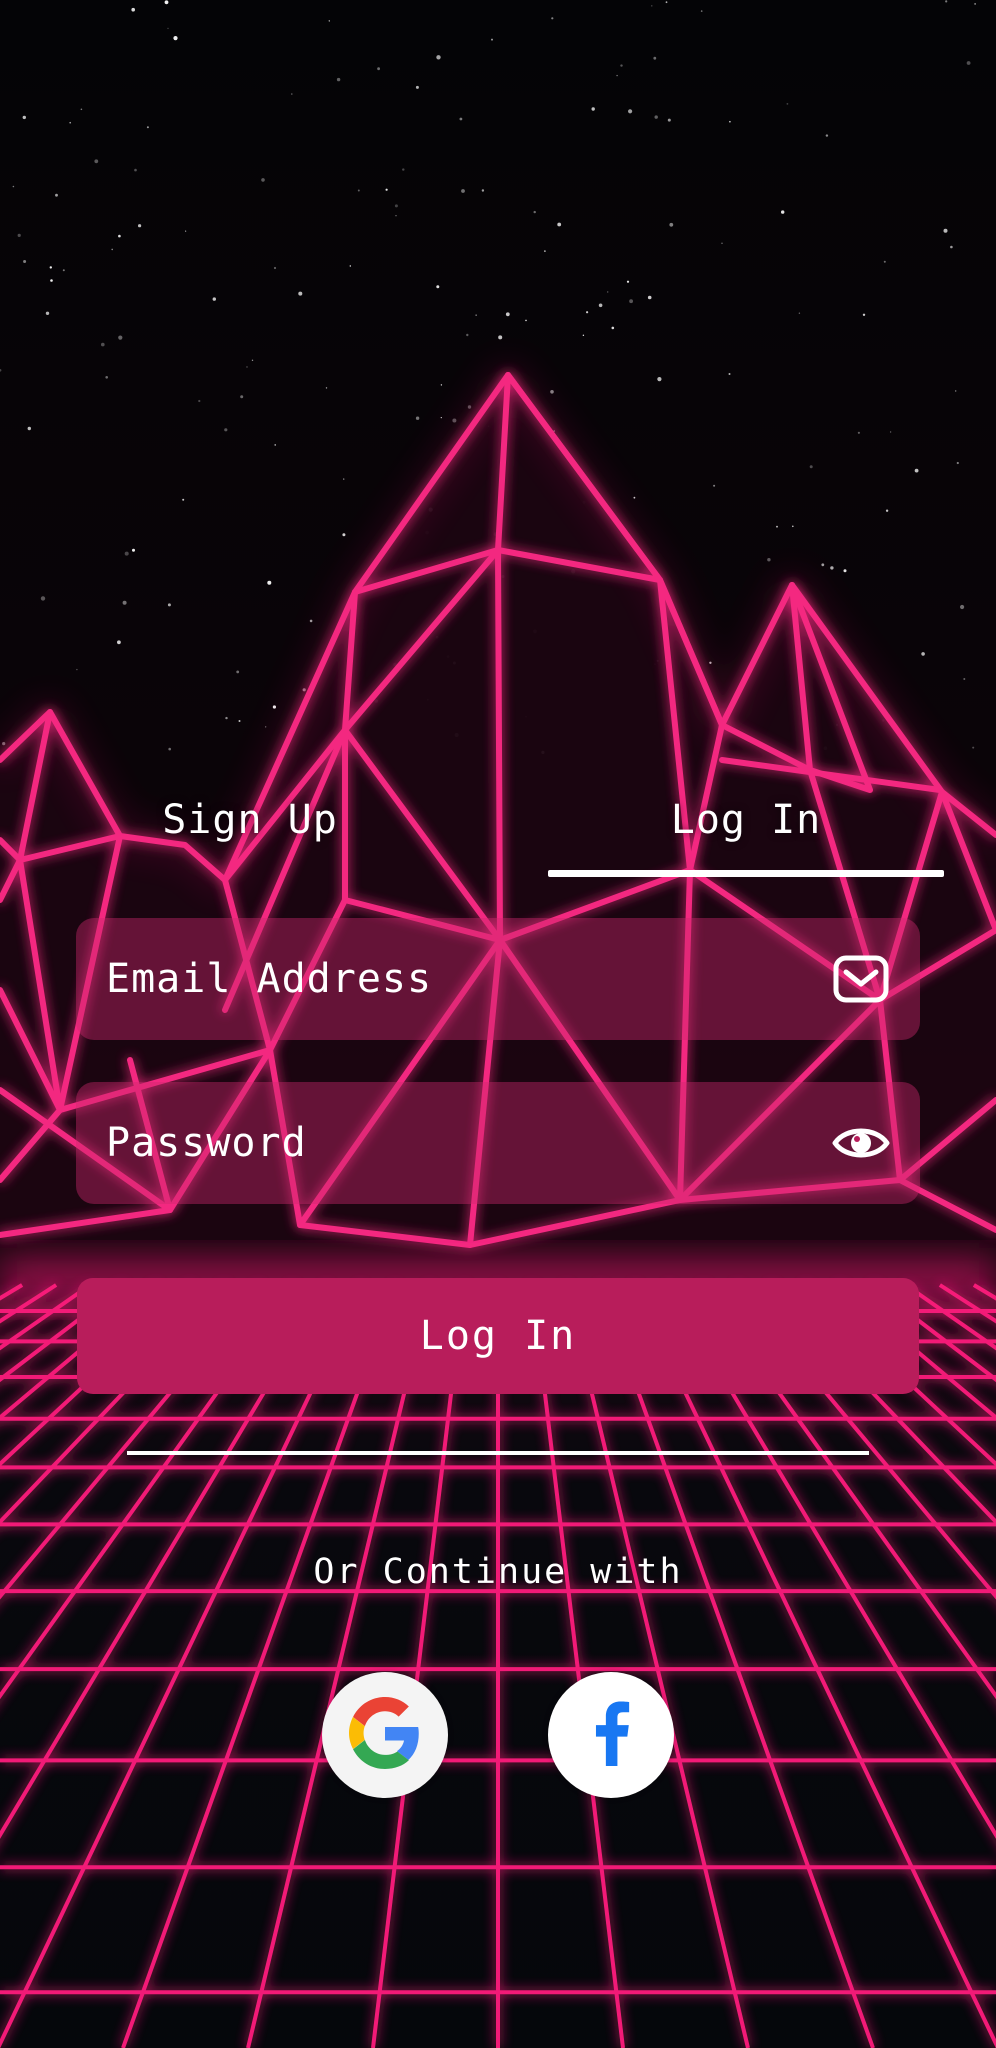 This screenshot has height=2048, width=996. I want to click on or-continue-with-label: Or Continue with, so click(498, 1572).